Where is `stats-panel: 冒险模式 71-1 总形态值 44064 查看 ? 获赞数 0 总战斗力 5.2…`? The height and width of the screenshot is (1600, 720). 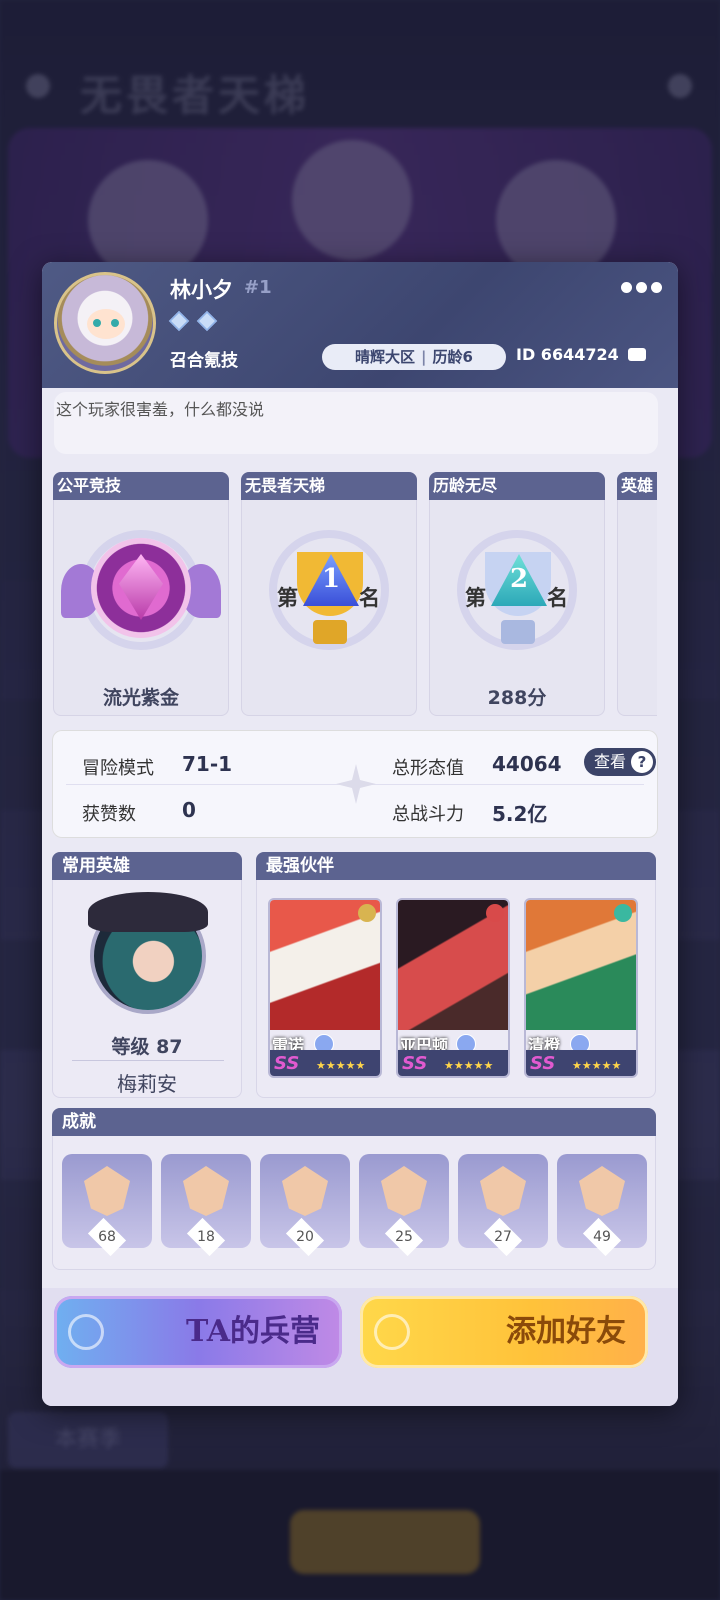 stats-panel: 冒险模式 71-1 总形态值 44064 查看 ? 获赞数 0 总战斗力 5.2… is located at coordinates (355, 784).